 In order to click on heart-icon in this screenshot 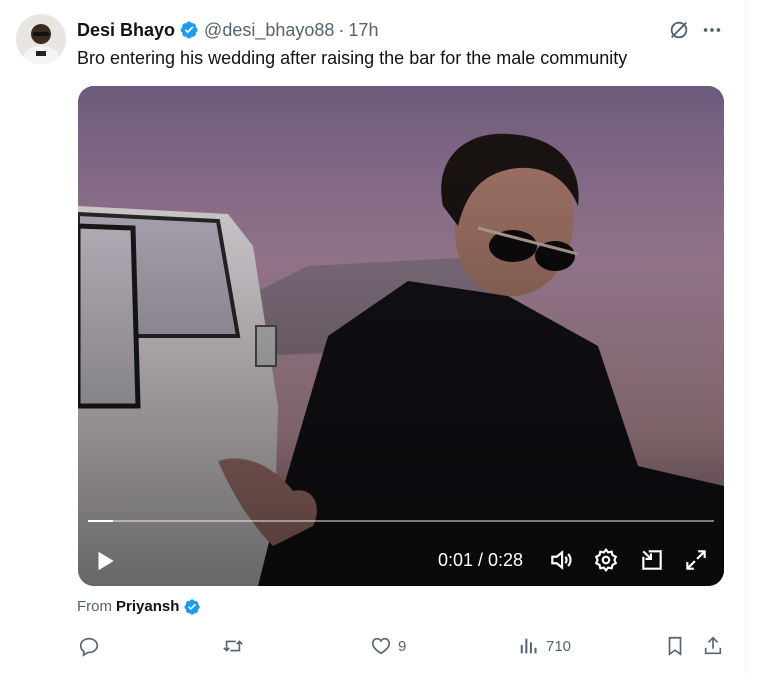, I will do `click(381, 646)`.